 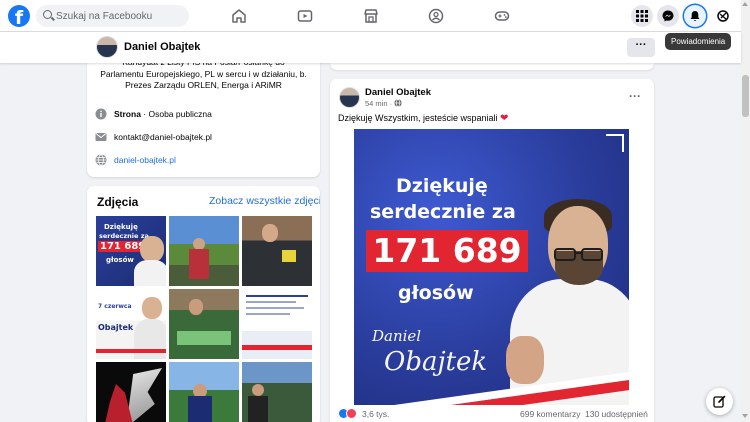 I want to click on reaction-icons, so click(x=348, y=414).